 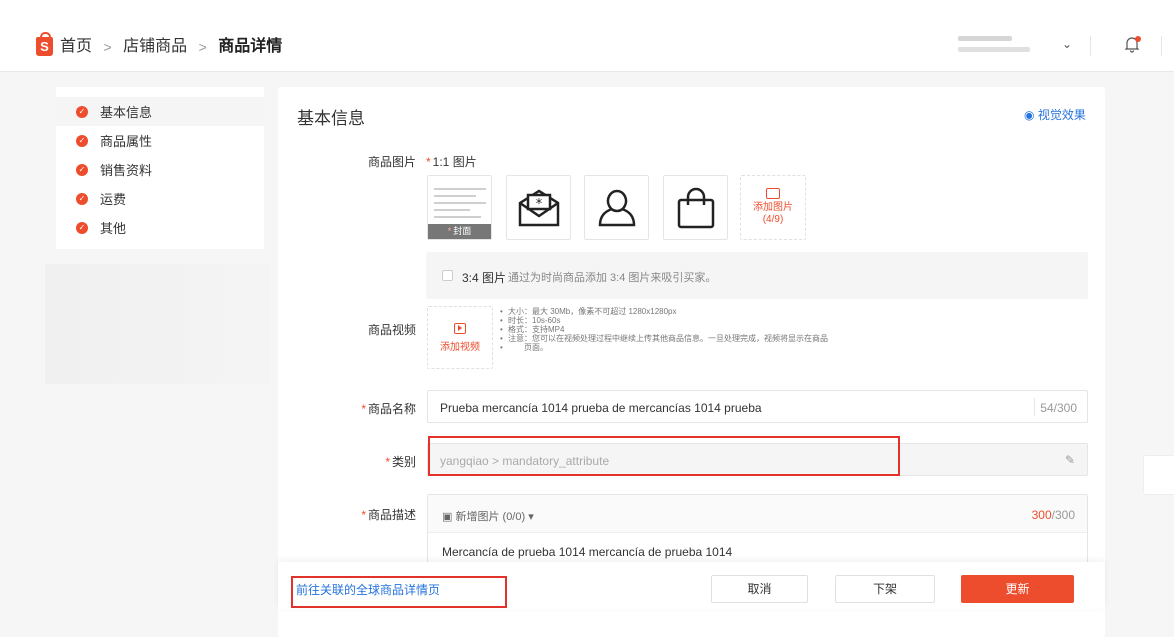 What do you see at coordinates (388, 409) in the screenshot?
I see `name-label: * 商品名称` at bounding box center [388, 409].